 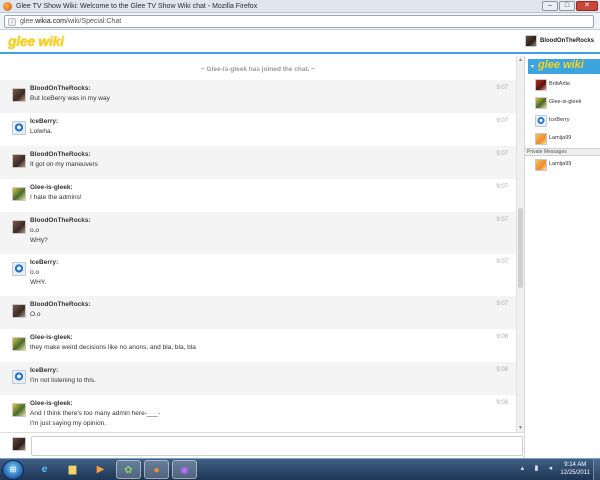 I want to click on sidebar-user-name: Glee-is-gleek, so click(x=565, y=102).